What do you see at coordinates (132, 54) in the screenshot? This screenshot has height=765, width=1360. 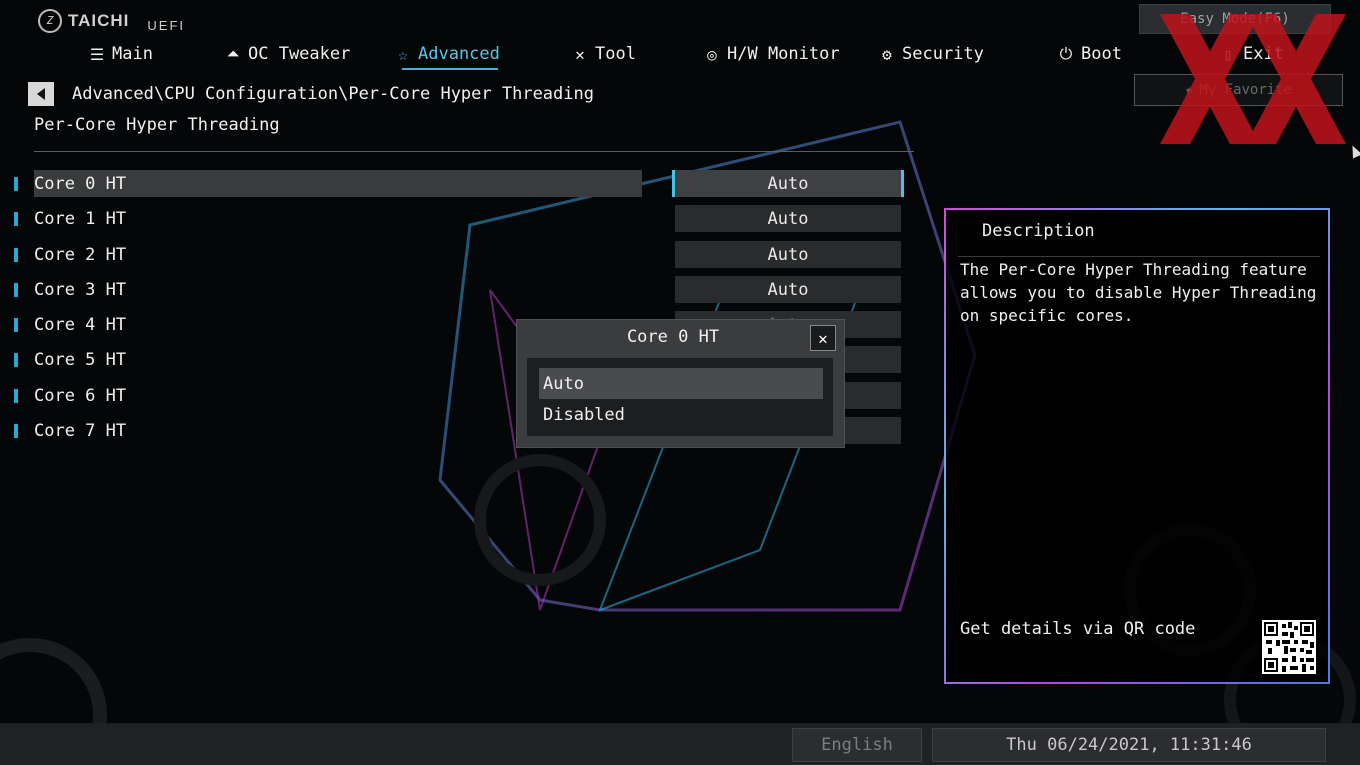 I see `tab-label: Main` at bounding box center [132, 54].